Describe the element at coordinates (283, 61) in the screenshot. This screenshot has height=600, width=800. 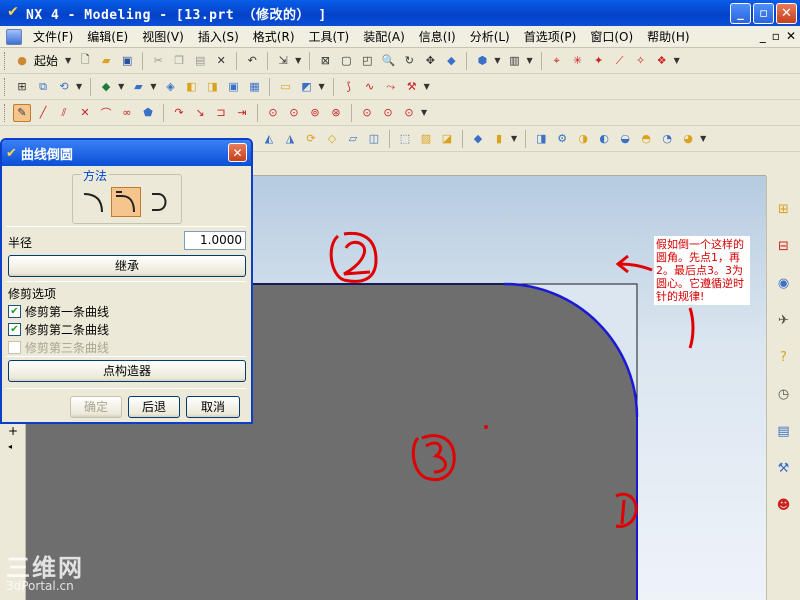
I see `selection-icon: ⇲` at that location.